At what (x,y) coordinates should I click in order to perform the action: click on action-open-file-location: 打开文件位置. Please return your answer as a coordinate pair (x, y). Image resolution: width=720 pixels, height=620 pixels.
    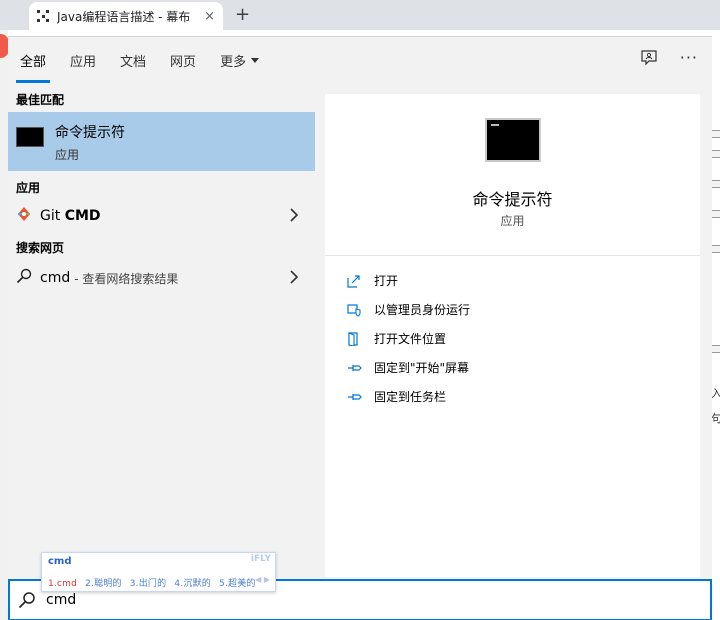
    Looking at the image, I should click on (512, 338).